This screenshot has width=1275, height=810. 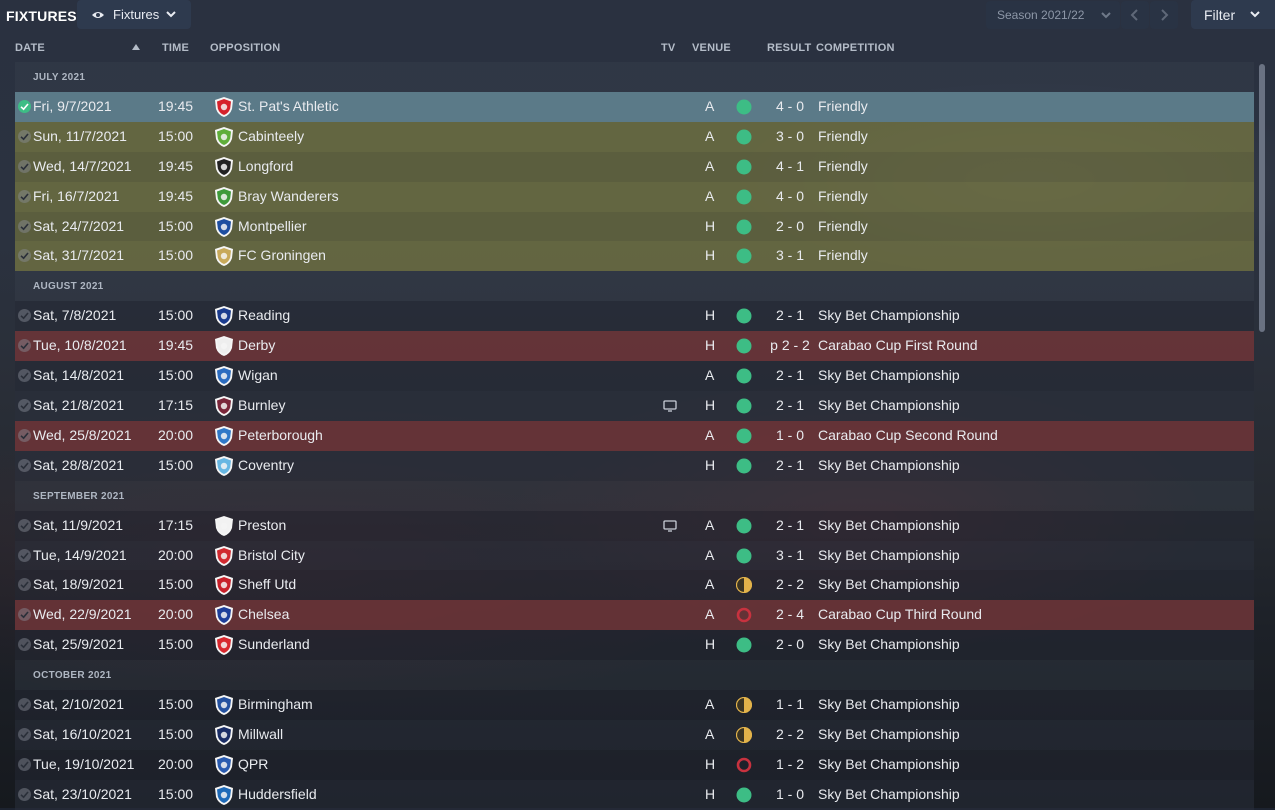 I want to click on opposition-team-link: QPR, so click(x=253, y=764).